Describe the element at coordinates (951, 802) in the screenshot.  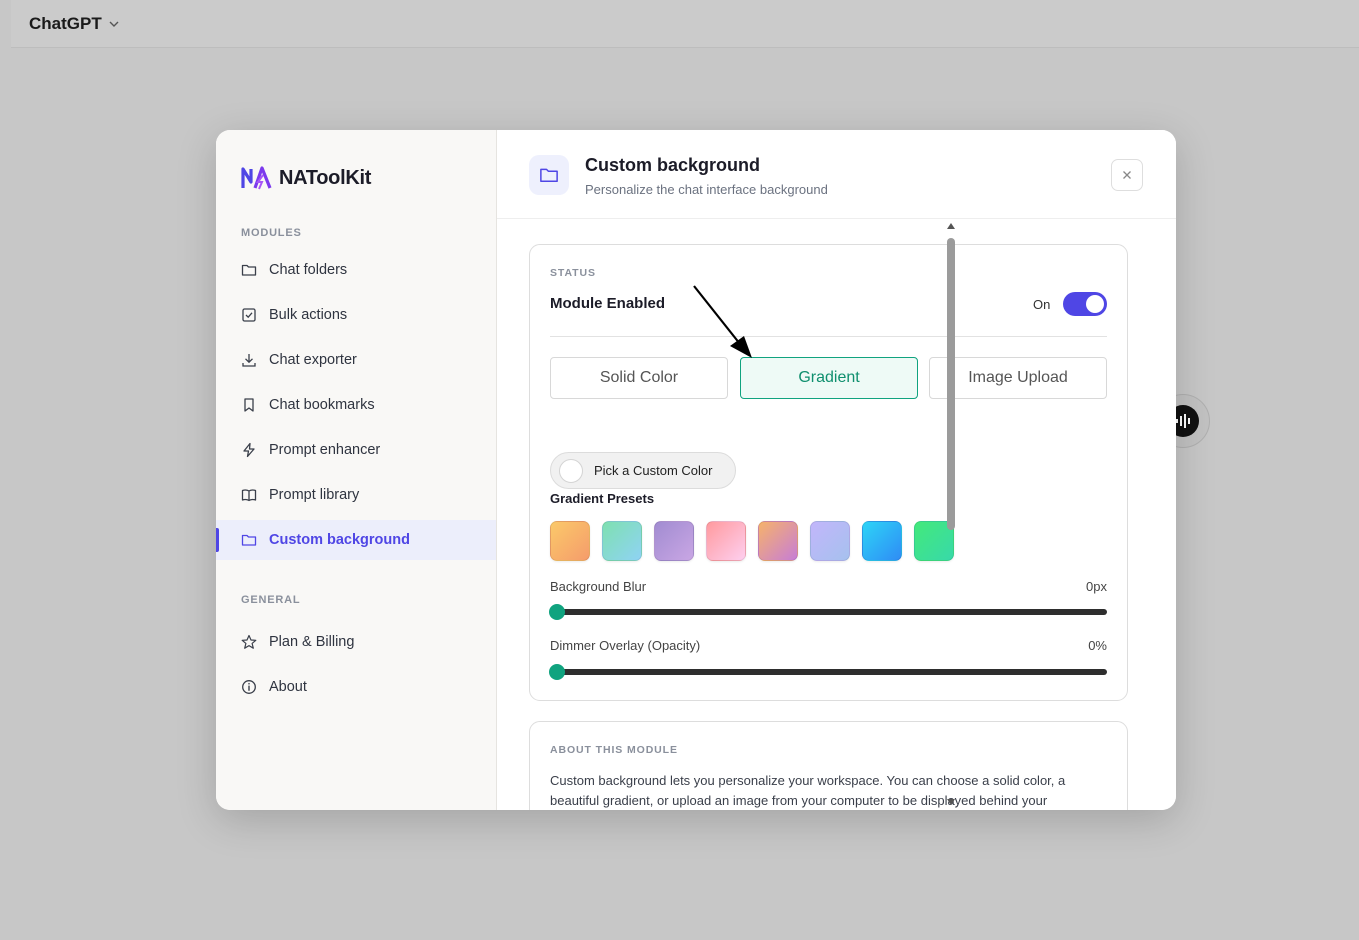
I see `scroll-down-arrow-icon` at that location.